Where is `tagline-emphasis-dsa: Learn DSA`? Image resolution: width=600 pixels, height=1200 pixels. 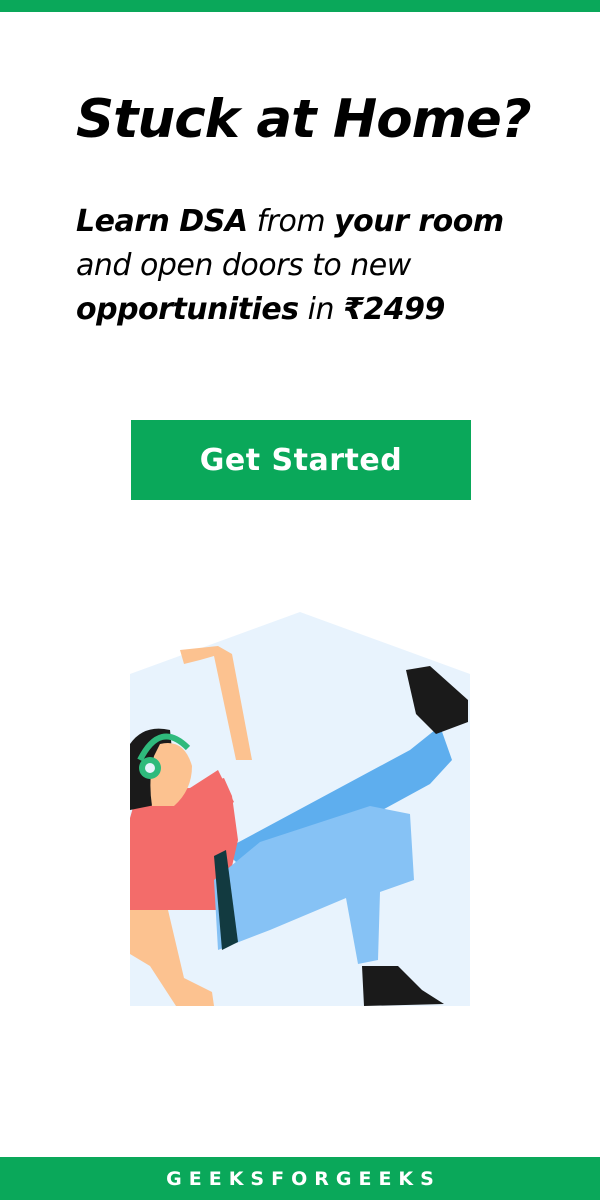 tagline-emphasis-dsa: Learn DSA is located at coordinates (162, 221).